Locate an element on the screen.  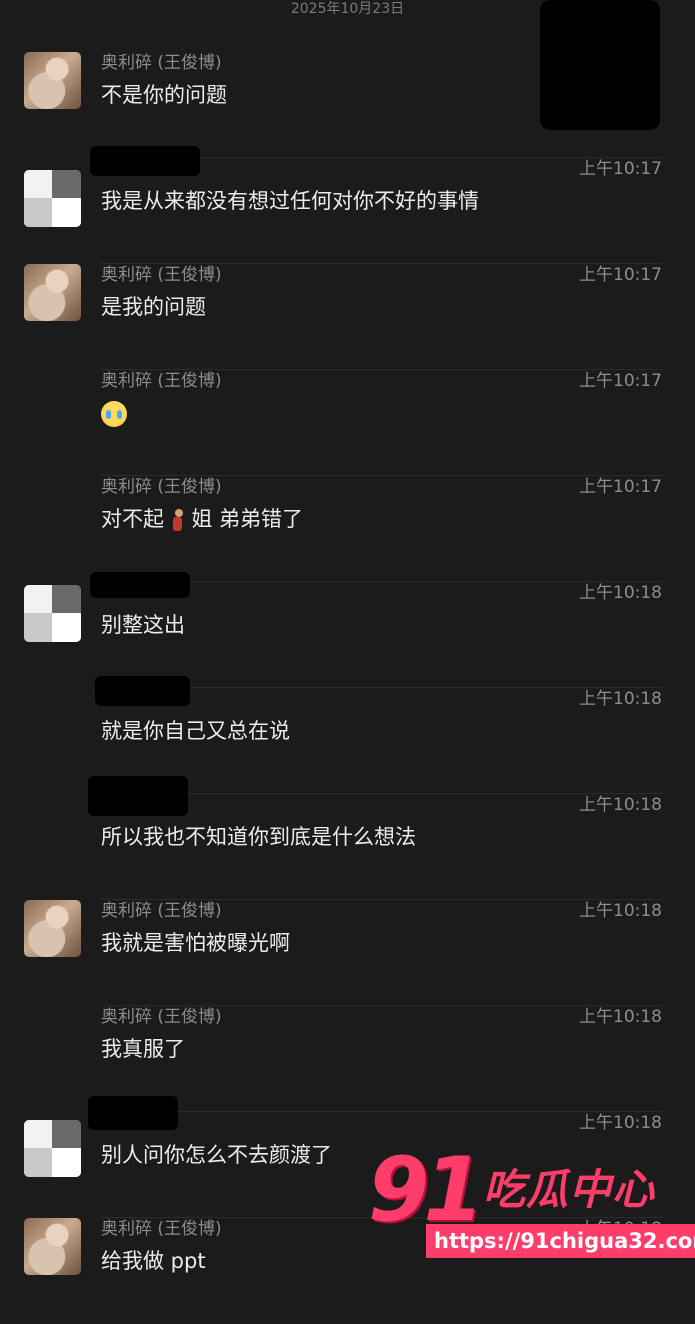
watermark-url: https://91chigua32.com is located at coordinates (560, 1241).